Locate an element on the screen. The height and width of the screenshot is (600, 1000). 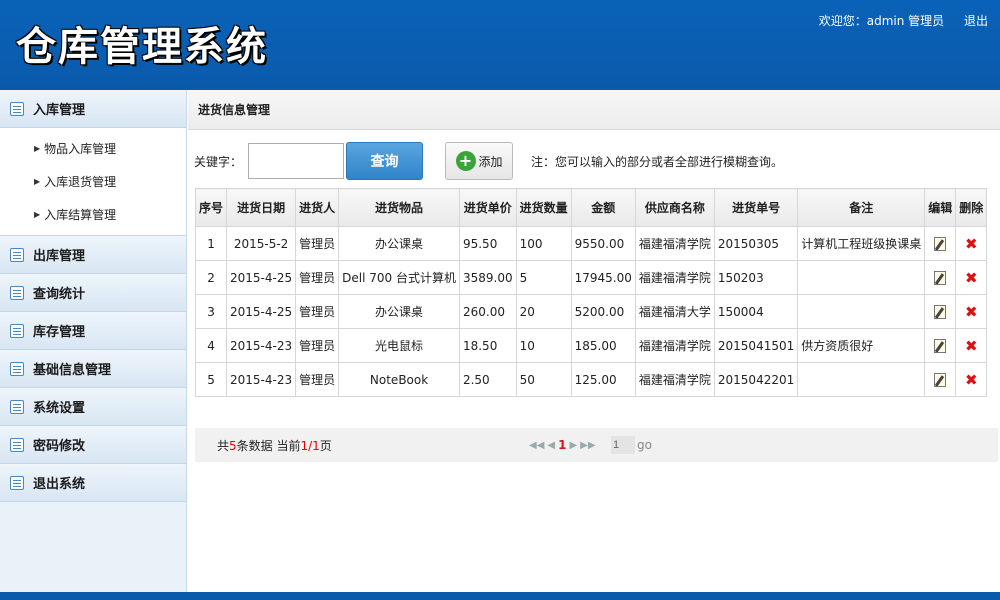
pager-goto: go is located at coordinates (631, 445).